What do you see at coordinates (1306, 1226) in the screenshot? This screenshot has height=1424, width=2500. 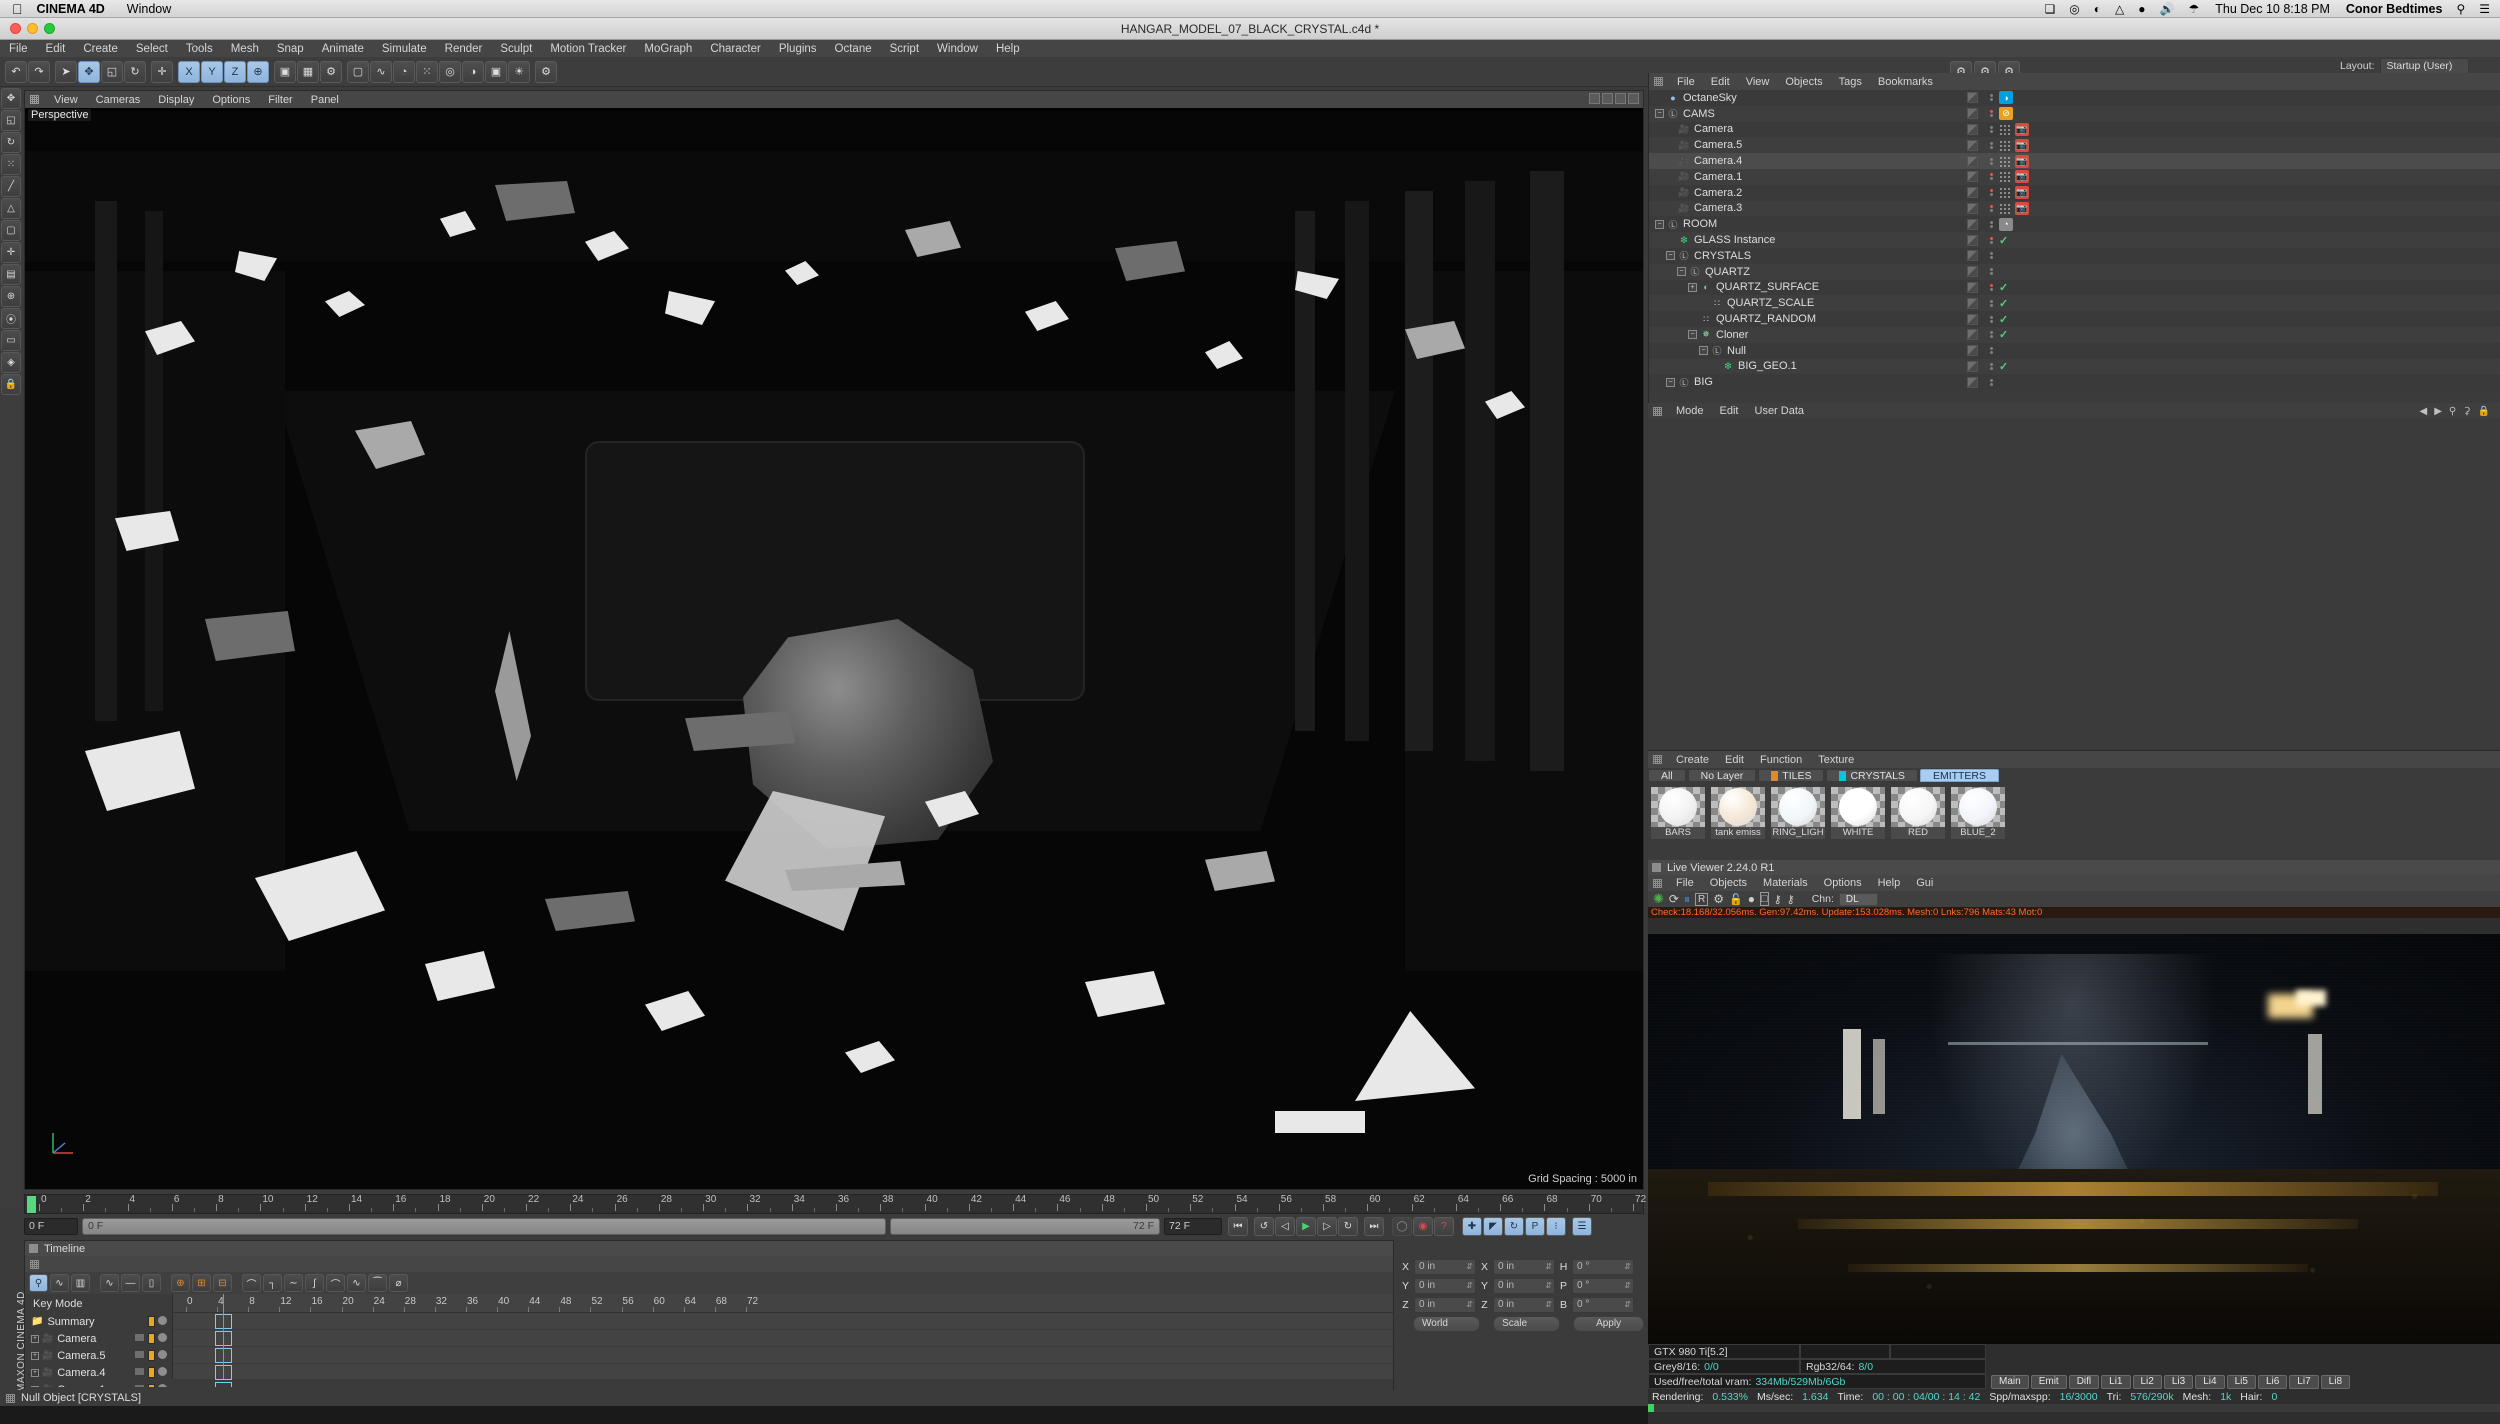 I see `play-forward-icon: ▶` at bounding box center [1306, 1226].